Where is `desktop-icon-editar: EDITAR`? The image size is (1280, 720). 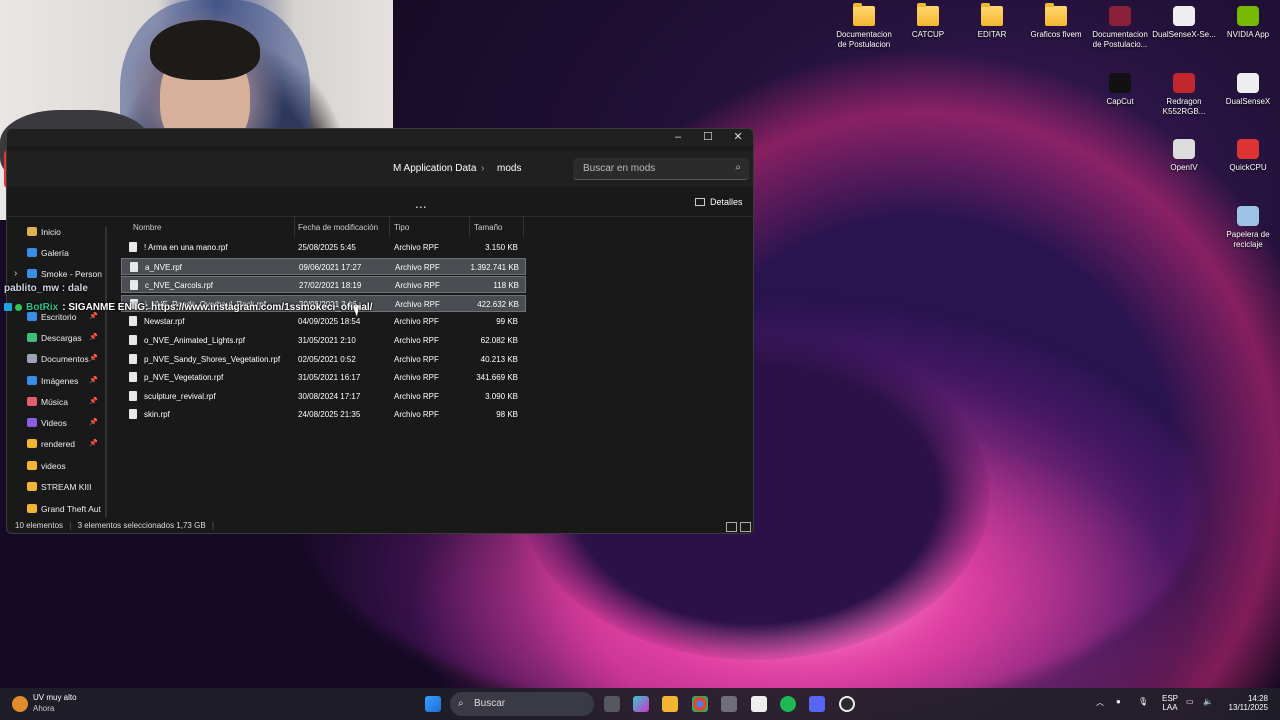
desktop-icon-editar: EDITAR is located at coordinates (992, 21).